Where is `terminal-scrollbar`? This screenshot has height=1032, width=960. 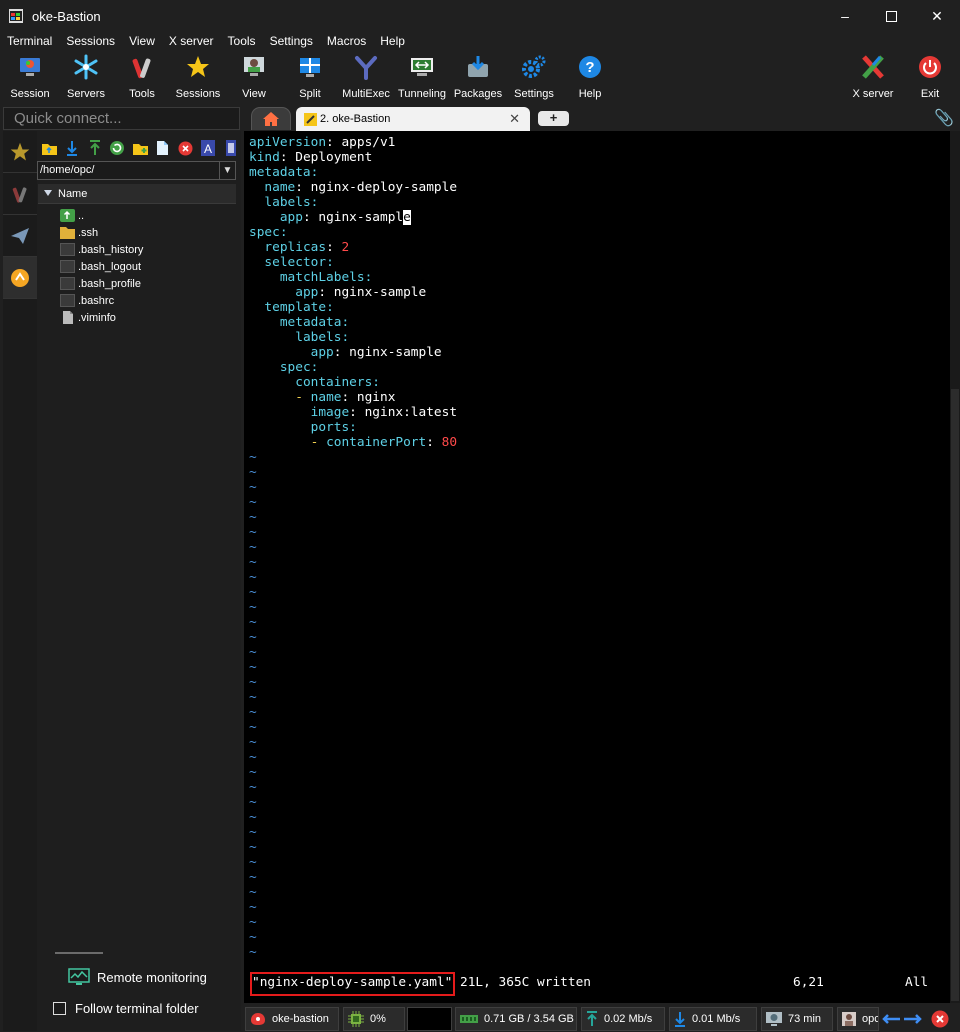 terminal-scrollbar is located at coordinates (955, 567).